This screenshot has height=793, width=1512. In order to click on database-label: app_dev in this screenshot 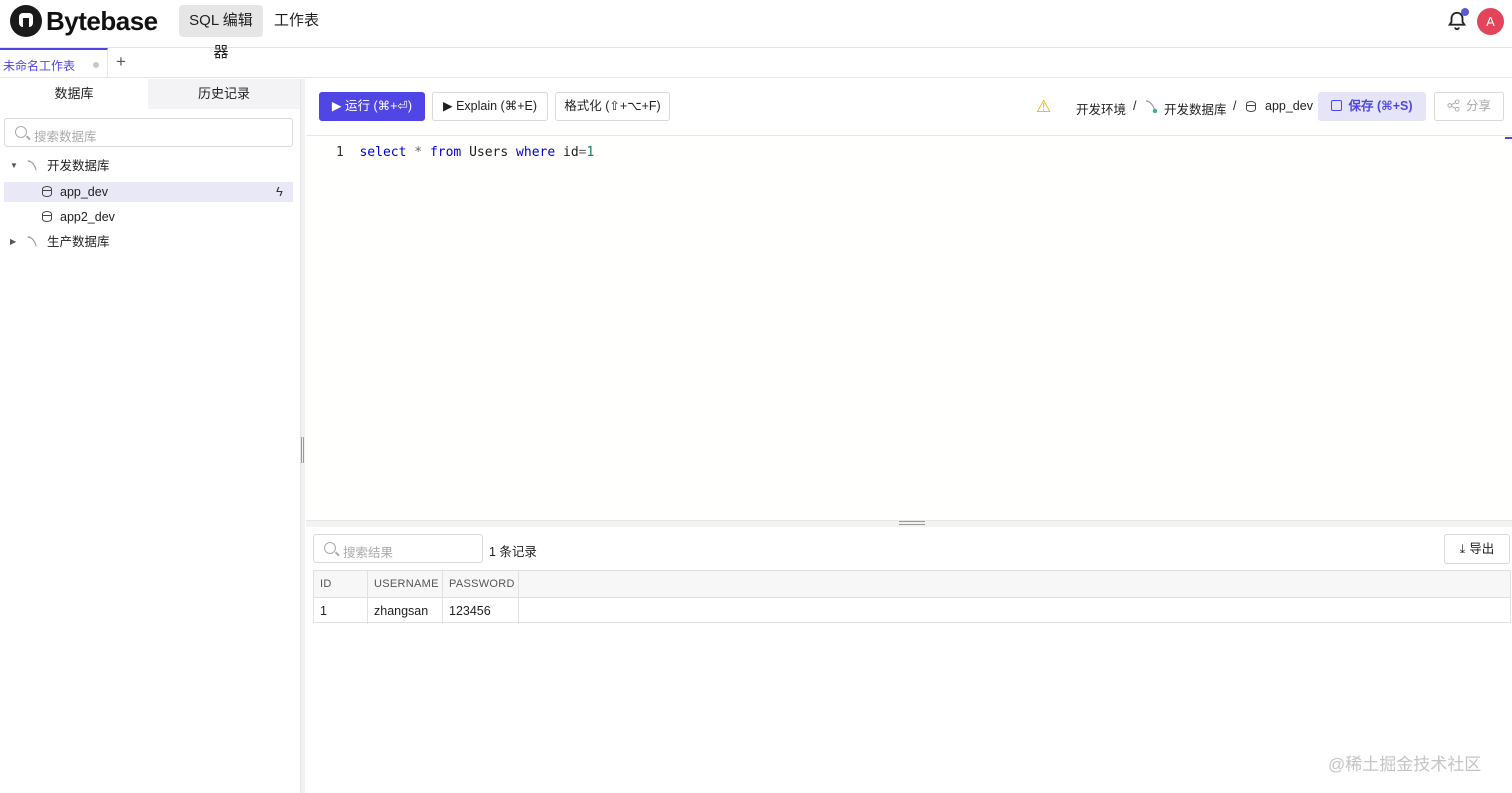, I will do `click(1289, 106)`.